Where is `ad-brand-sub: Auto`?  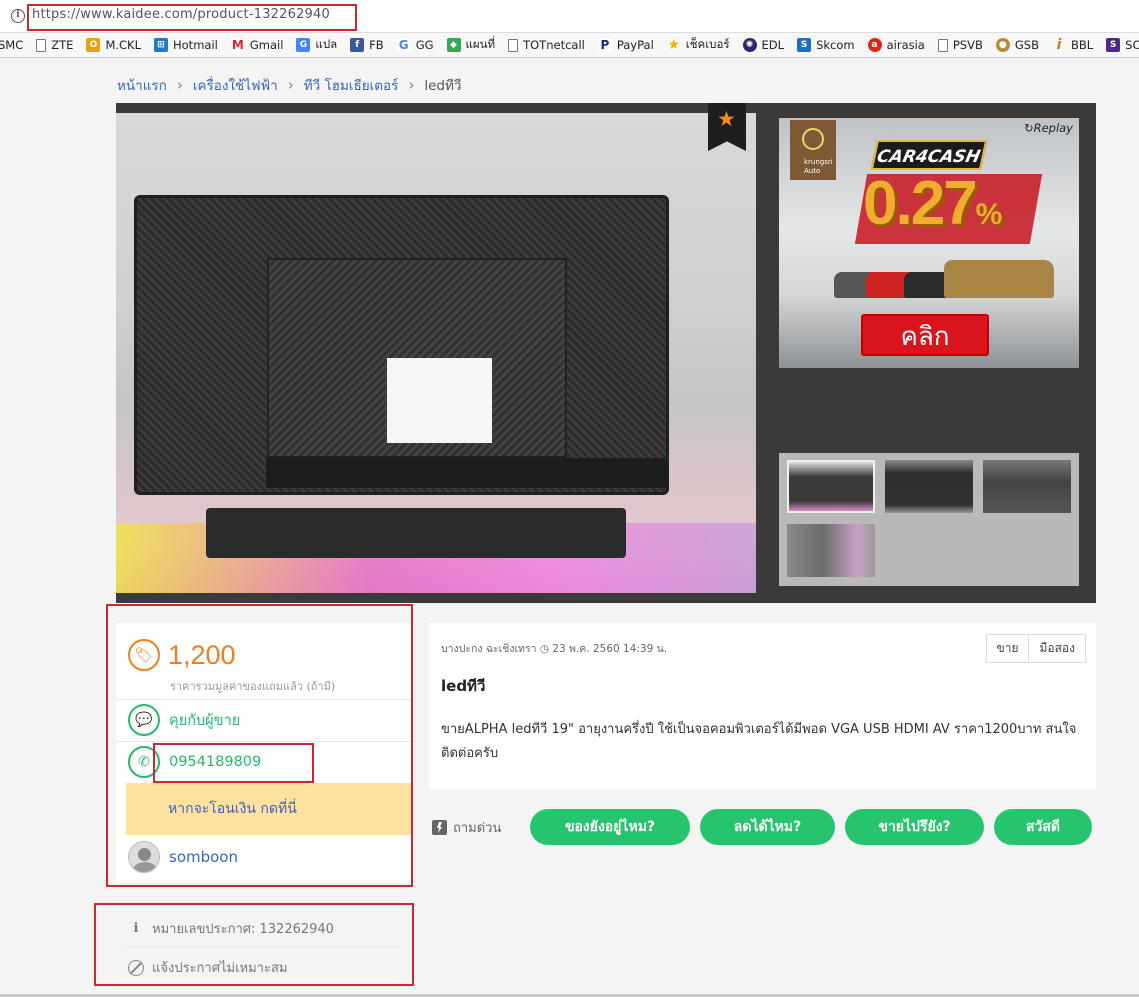
ad-brand-sub: Auto is located at coordinates (812, 171).